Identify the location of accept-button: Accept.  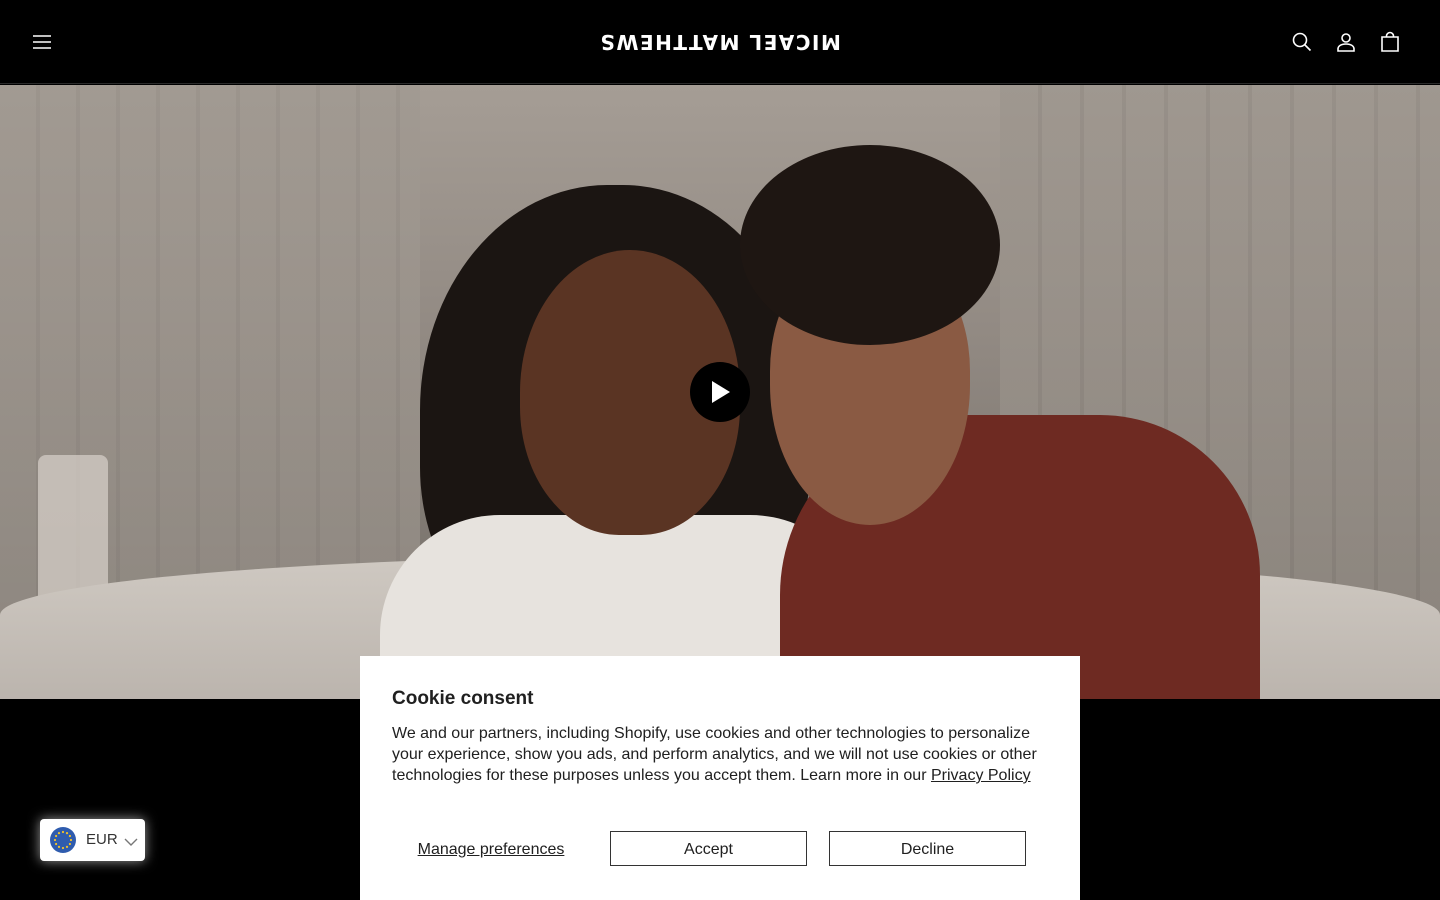
(708, 848).